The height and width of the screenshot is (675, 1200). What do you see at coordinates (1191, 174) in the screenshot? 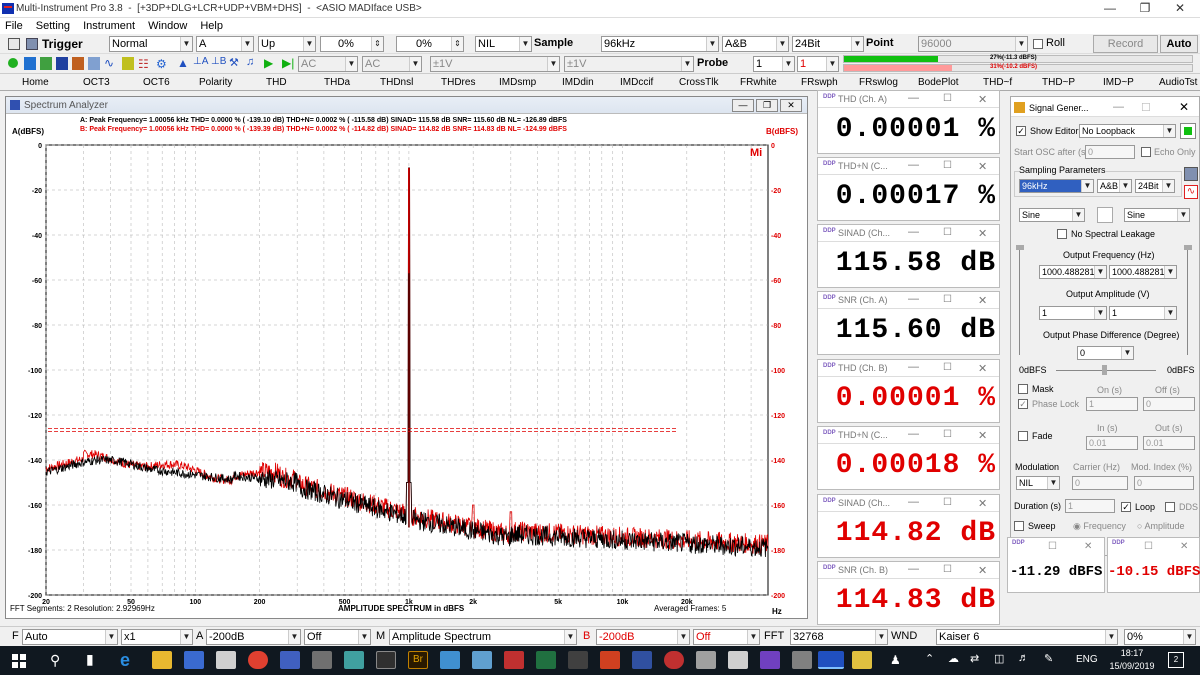
I see `siggen-save-icon` at bounding box center [1191, 174].